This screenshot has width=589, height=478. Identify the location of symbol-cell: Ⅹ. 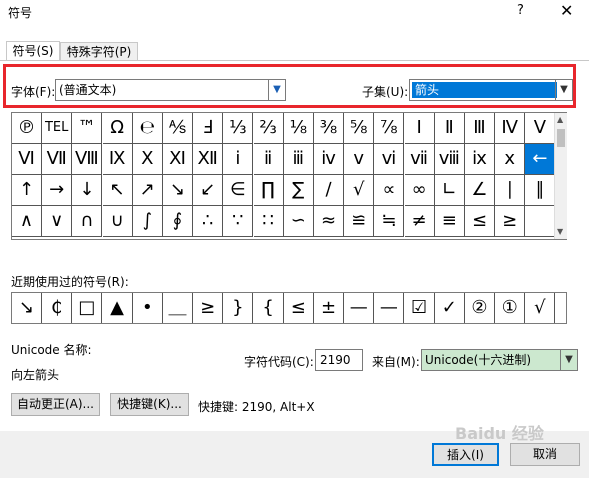
(147, 159).